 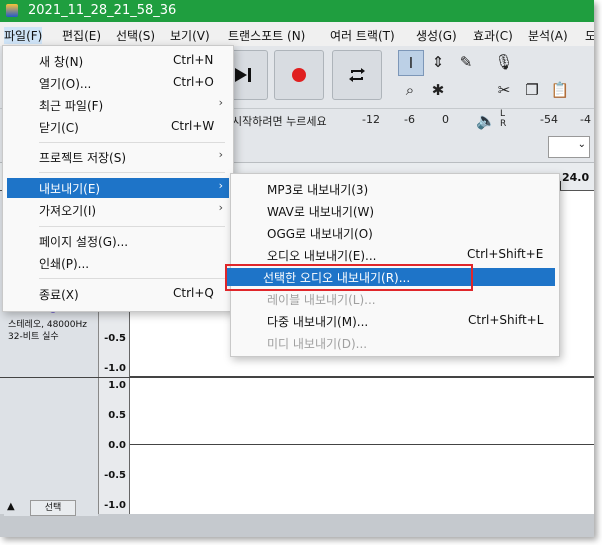 What do you see at coordinates (436, 35) in the screenshot?
I see `menu-generate: 생성(G)` at bounding box center [436, 35].